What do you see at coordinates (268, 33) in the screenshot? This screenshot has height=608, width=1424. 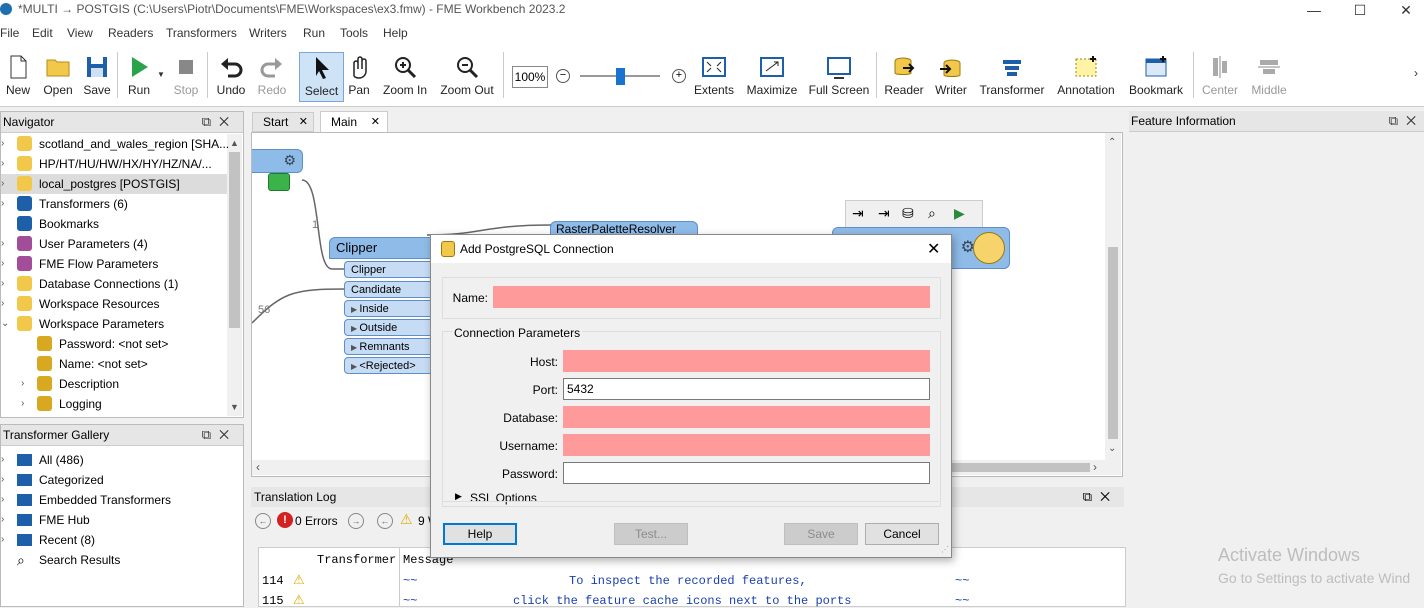 I see `menu-writers: Writers` at bounding box center [268, 33].